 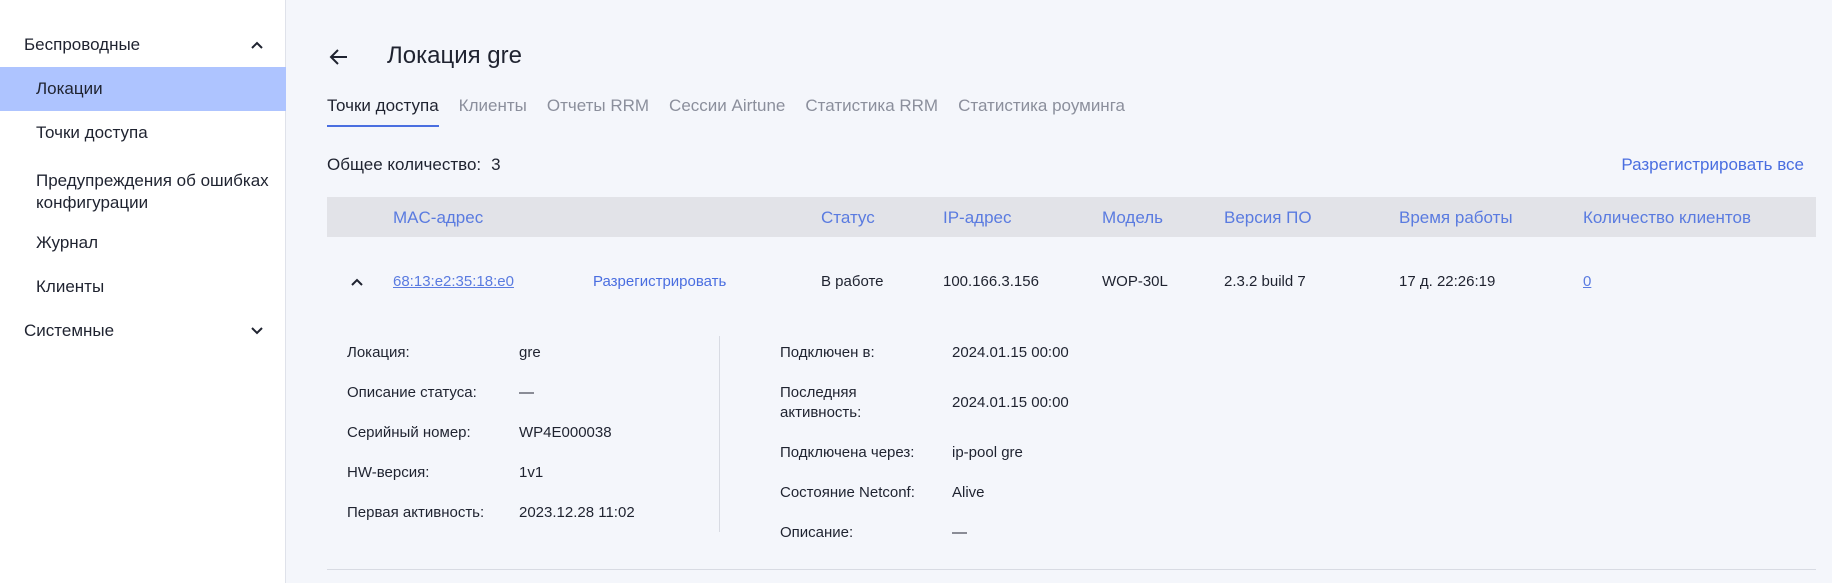 What do you see at coordinates (404, 164) in the screenshot?
I see `total-count-label: Общее количество:` at bounding box center [404, 164].